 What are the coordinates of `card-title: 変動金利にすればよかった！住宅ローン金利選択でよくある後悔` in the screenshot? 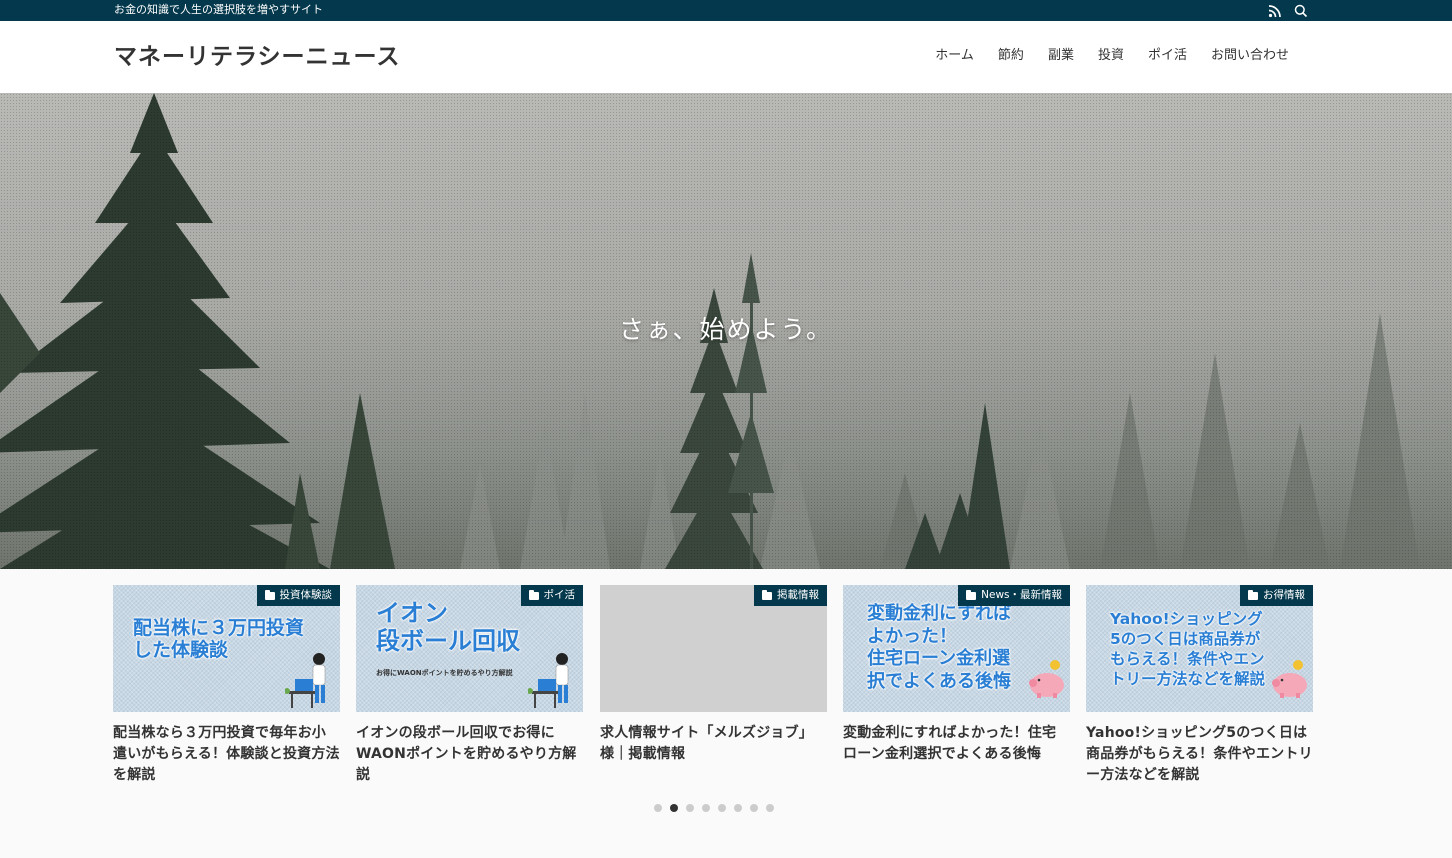 It's located at (956, 744).